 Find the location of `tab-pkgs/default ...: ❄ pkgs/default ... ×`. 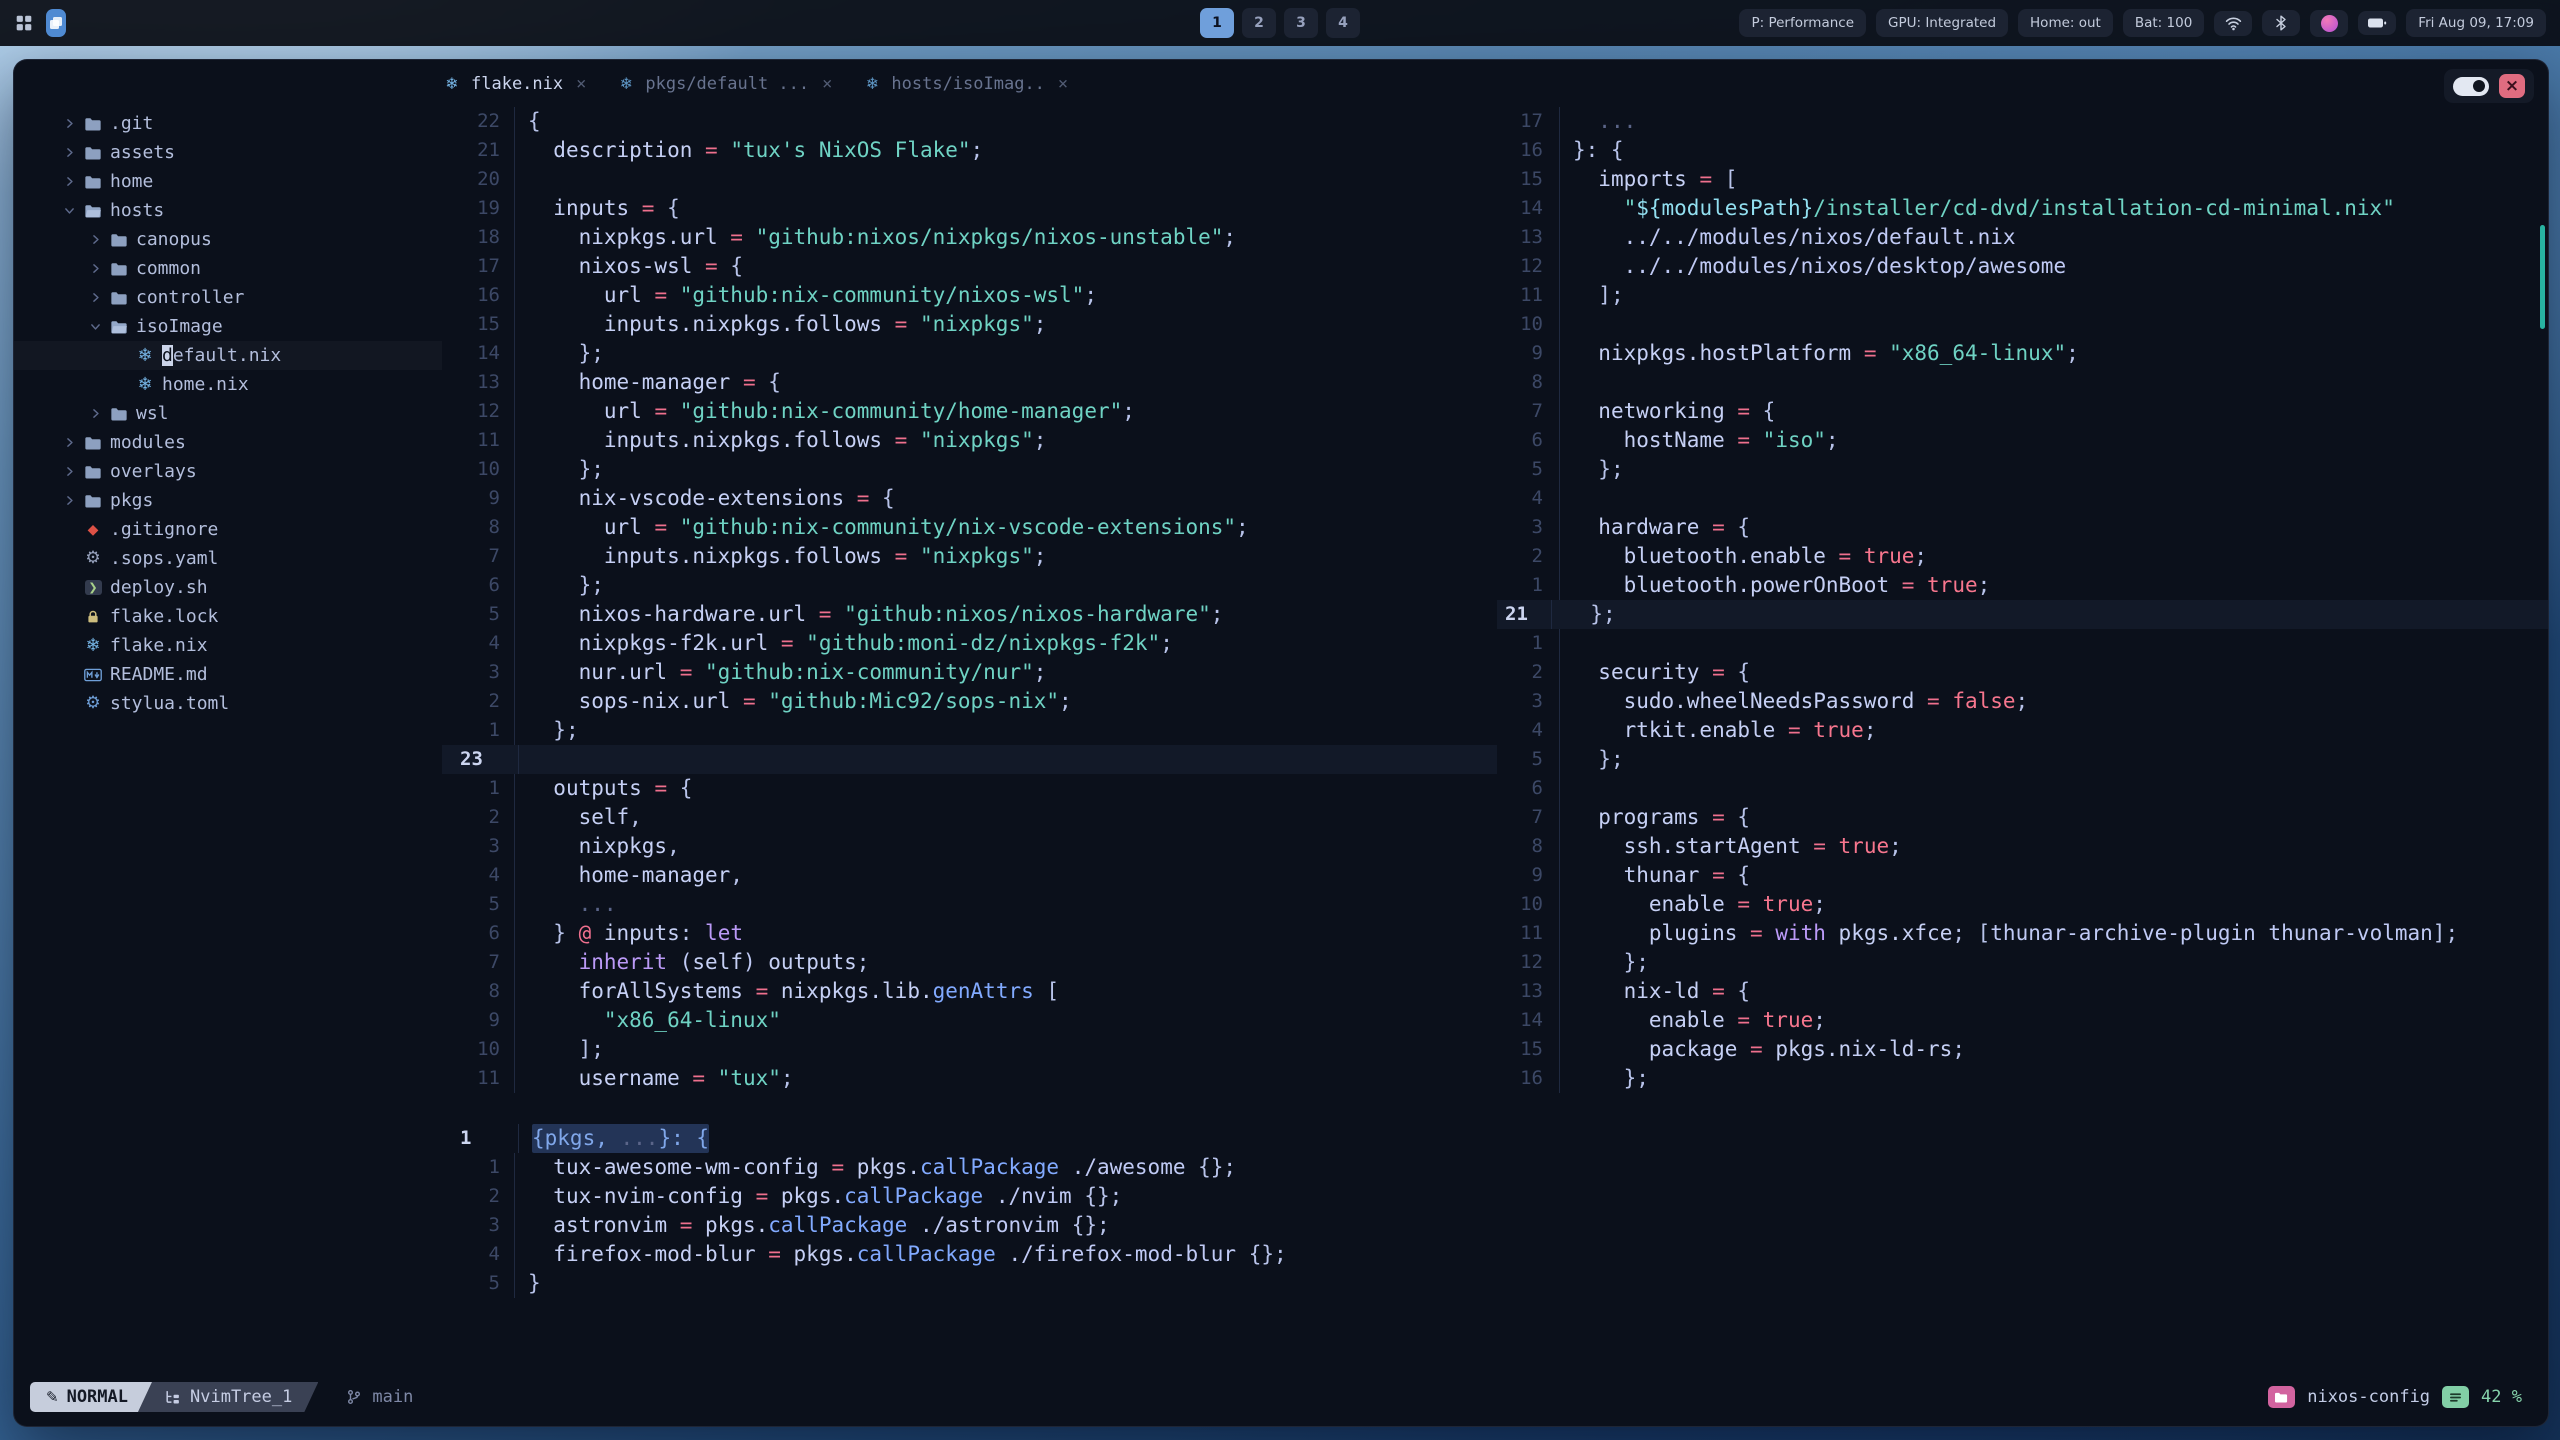

tab-pkgs/default ...: ❄ pkgs/default ... × is located at coordinates (724, 84).